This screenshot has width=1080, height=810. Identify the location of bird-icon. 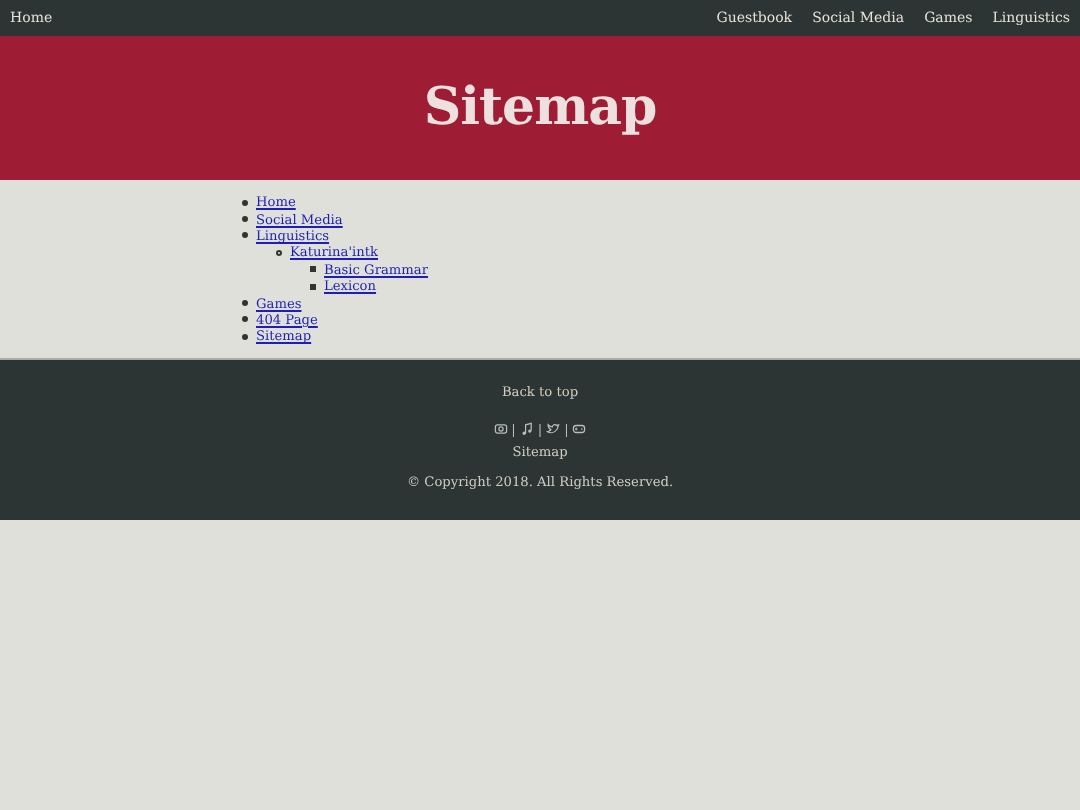
(553, 429).